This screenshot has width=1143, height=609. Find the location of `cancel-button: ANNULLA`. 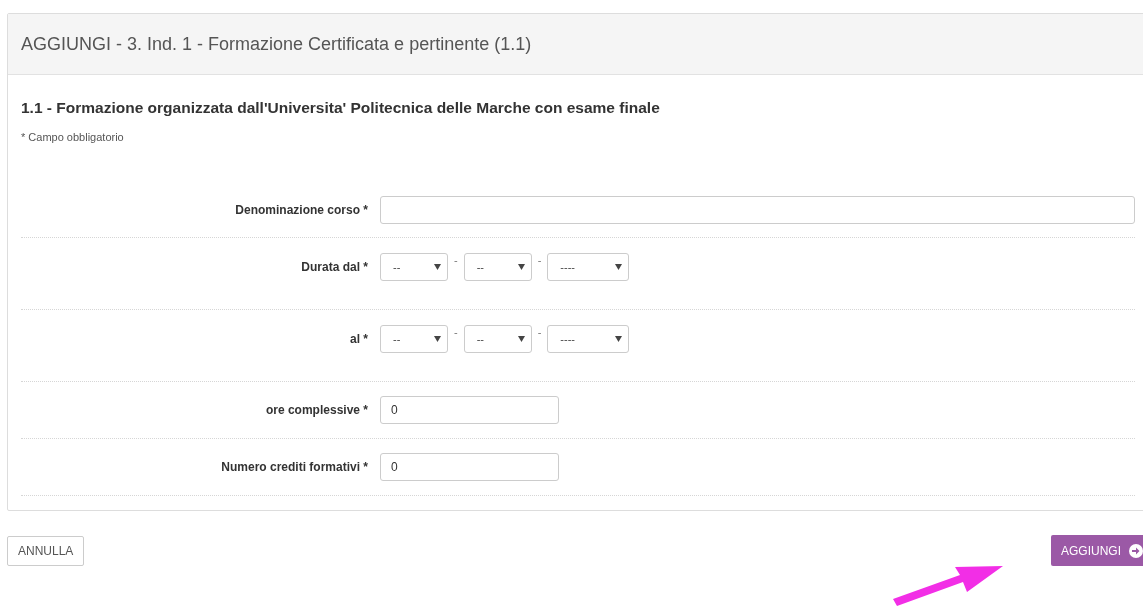

cancel-button: ANNULLA is located at coordinates (46, 550).